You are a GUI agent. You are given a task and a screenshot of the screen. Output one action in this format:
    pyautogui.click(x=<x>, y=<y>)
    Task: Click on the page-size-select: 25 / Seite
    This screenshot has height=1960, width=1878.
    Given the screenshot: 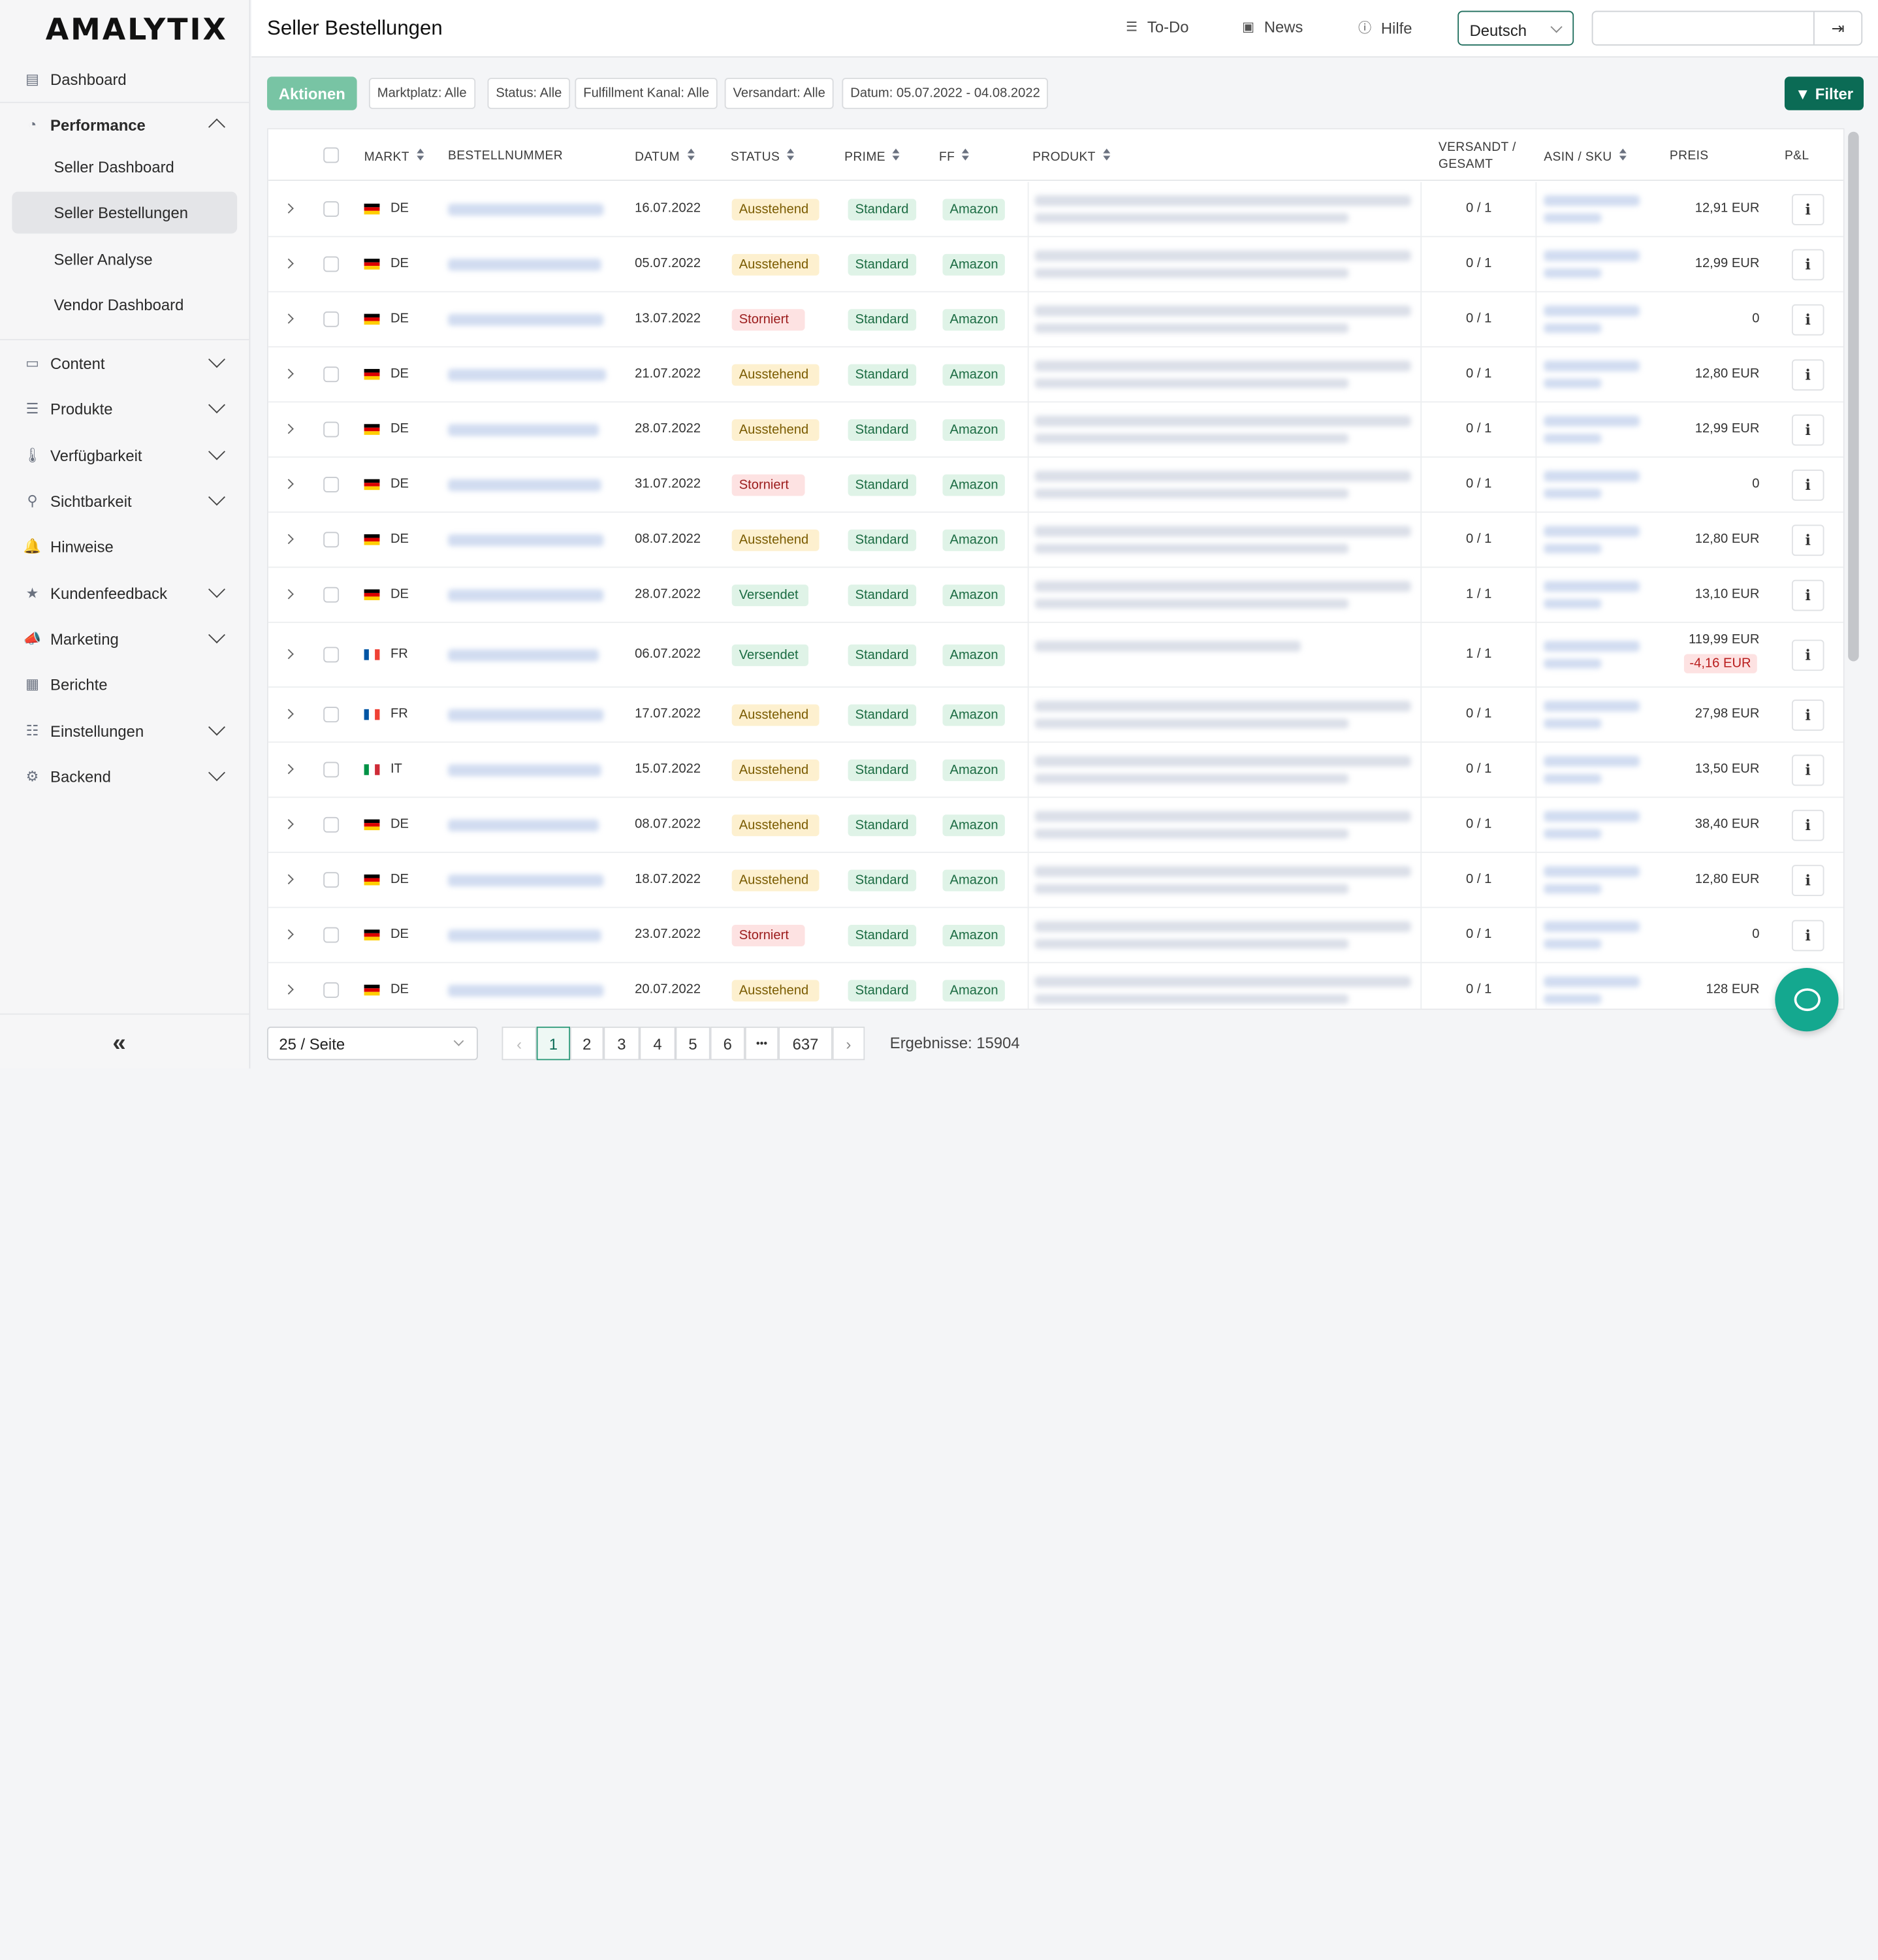 What is the action you would take?
    pyautogui.click(x=373, y=1043)
    